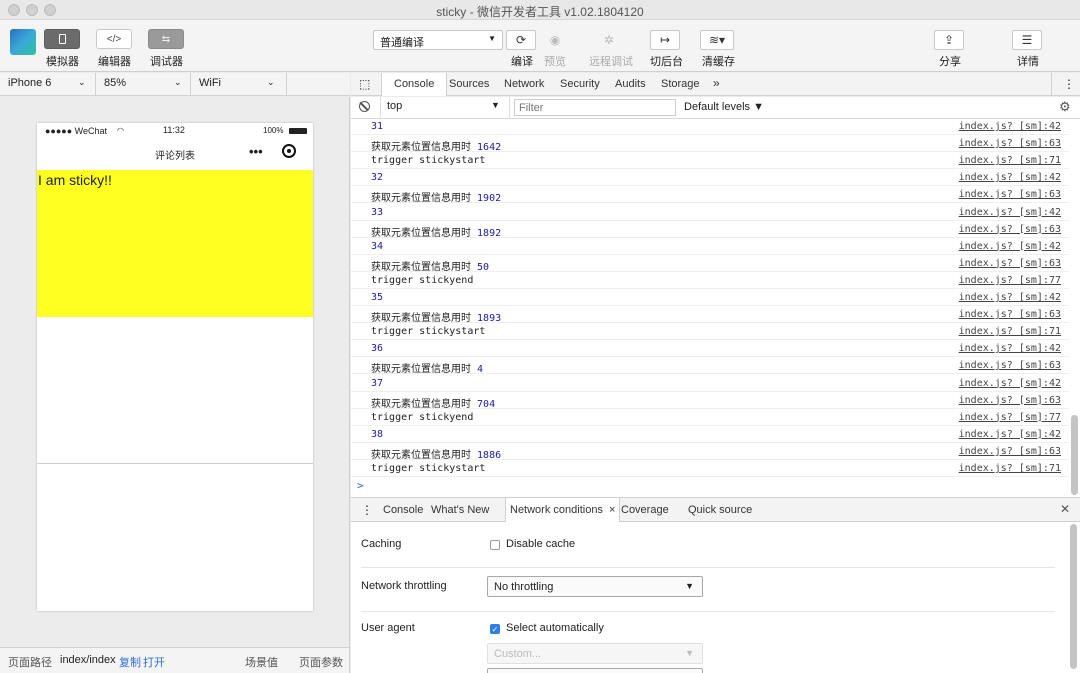 This screenshot has width=1080, height=673. I want to click on menu-icon: ☰, so click(1027, 40).